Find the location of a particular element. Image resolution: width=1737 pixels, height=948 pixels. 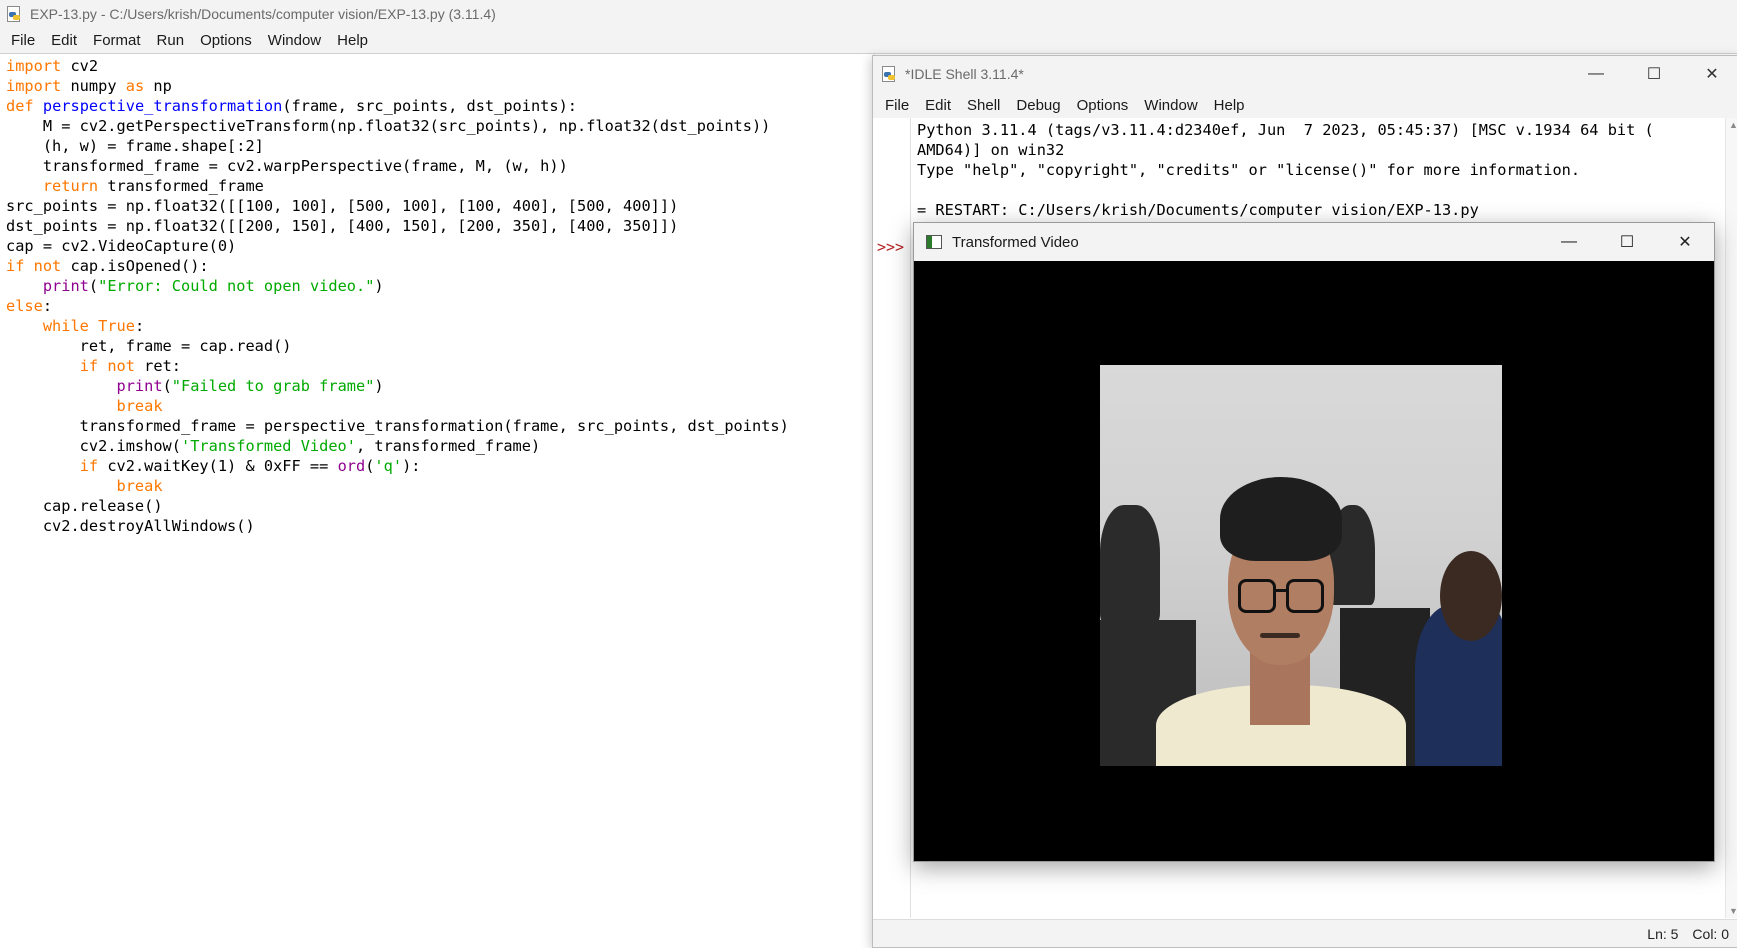

code-line: if cv2.waitKey(1) & 0xFF == ord('q'): is located at coordinates (250, 466).